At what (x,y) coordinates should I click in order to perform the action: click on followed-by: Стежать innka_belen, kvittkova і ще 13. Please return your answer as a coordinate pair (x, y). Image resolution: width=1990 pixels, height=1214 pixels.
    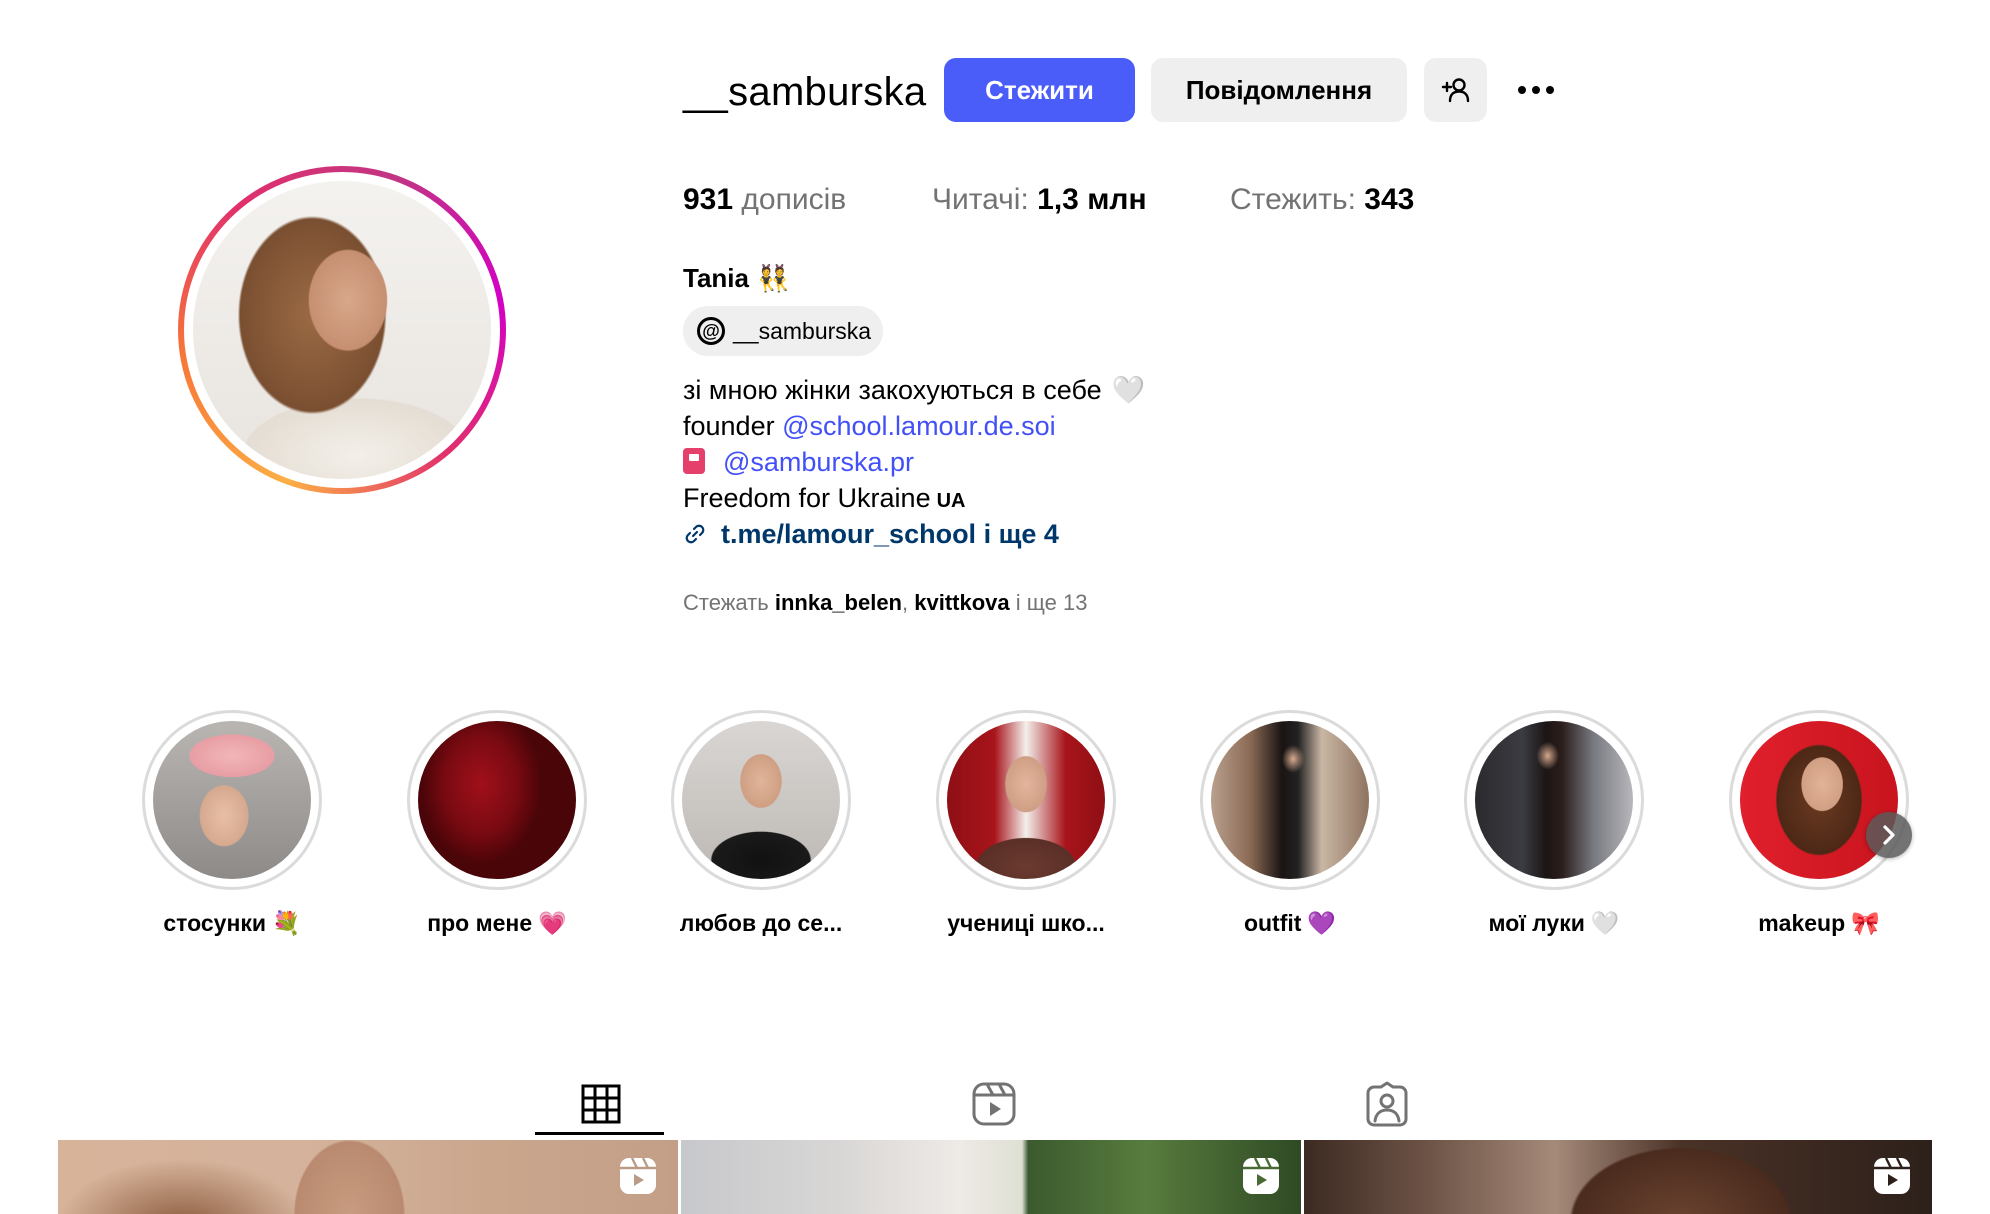
    Looking at the image, I should click on (885, 603).